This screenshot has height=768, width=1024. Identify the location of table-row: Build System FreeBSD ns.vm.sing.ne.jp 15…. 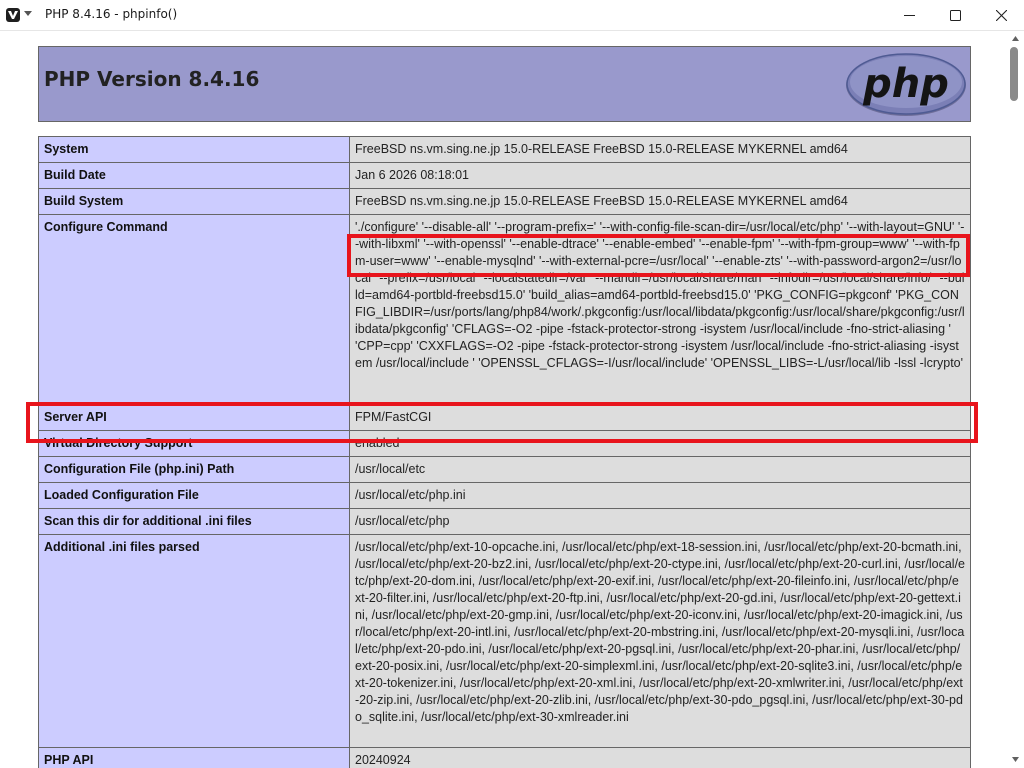
(504, 201).